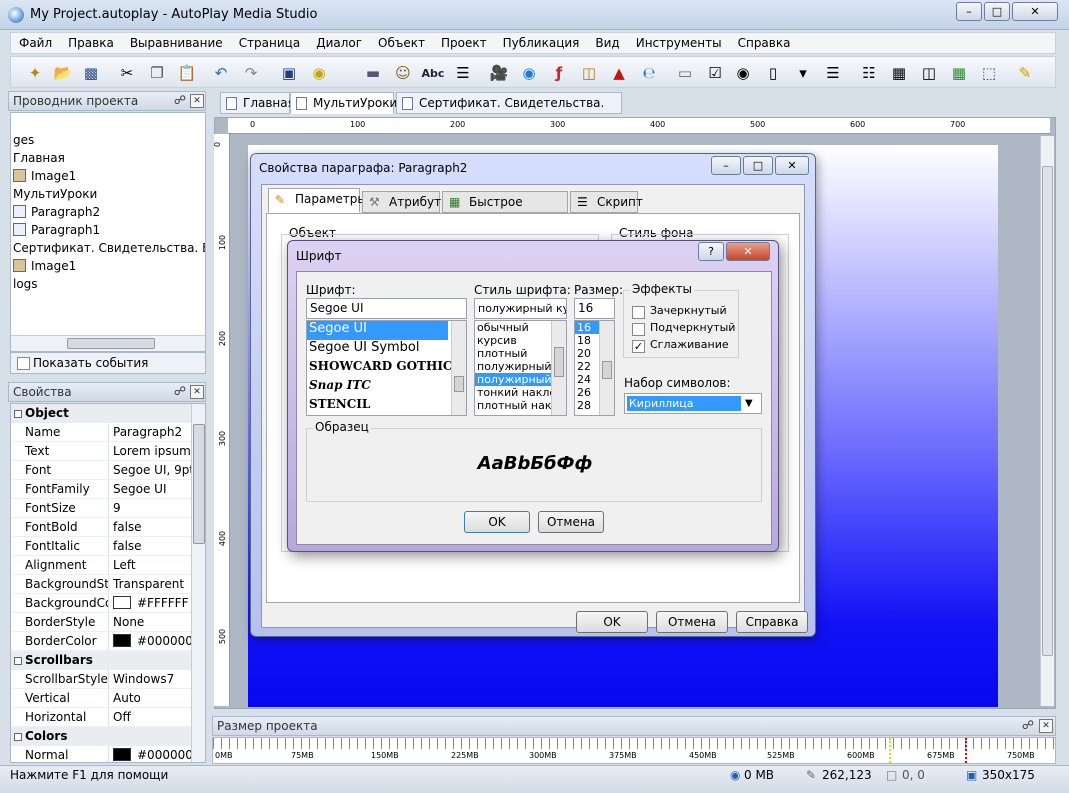  What do you see at coordinates (157, 73) in the screenshot?
I see `copy-icon: ❐` at bounding box center [157, 73].